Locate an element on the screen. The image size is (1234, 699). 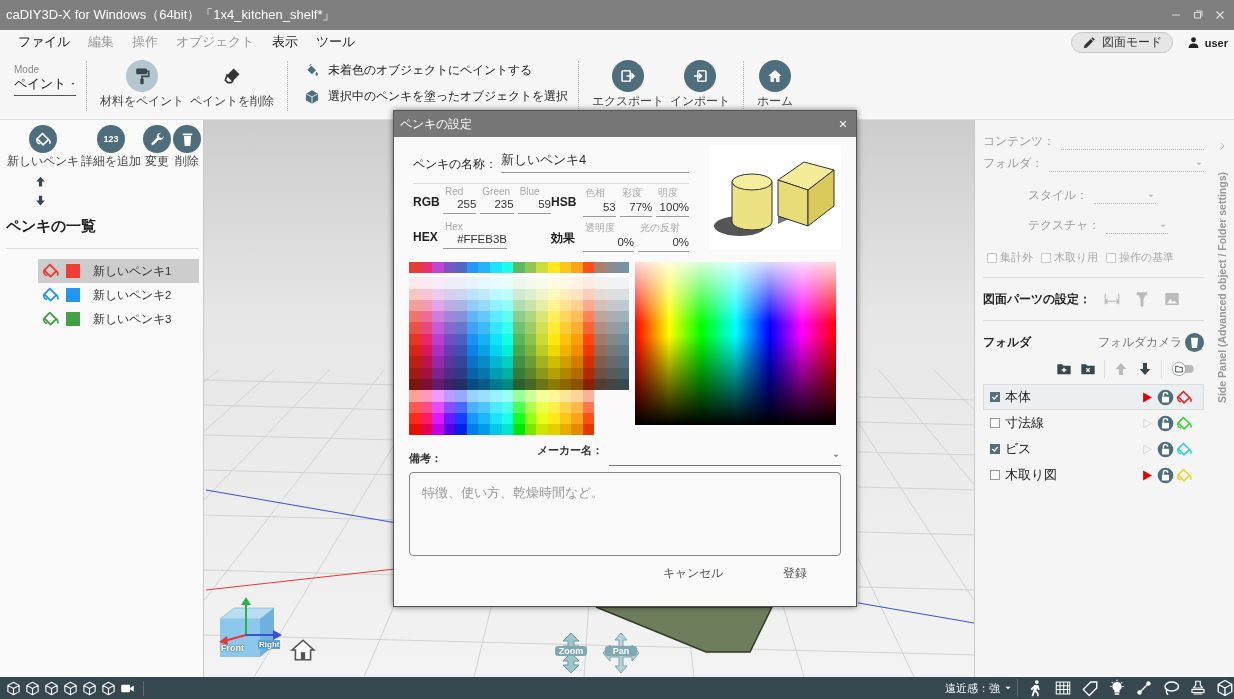
drawing-mode-button: 図面モード is located at coordinates (1121, 42).